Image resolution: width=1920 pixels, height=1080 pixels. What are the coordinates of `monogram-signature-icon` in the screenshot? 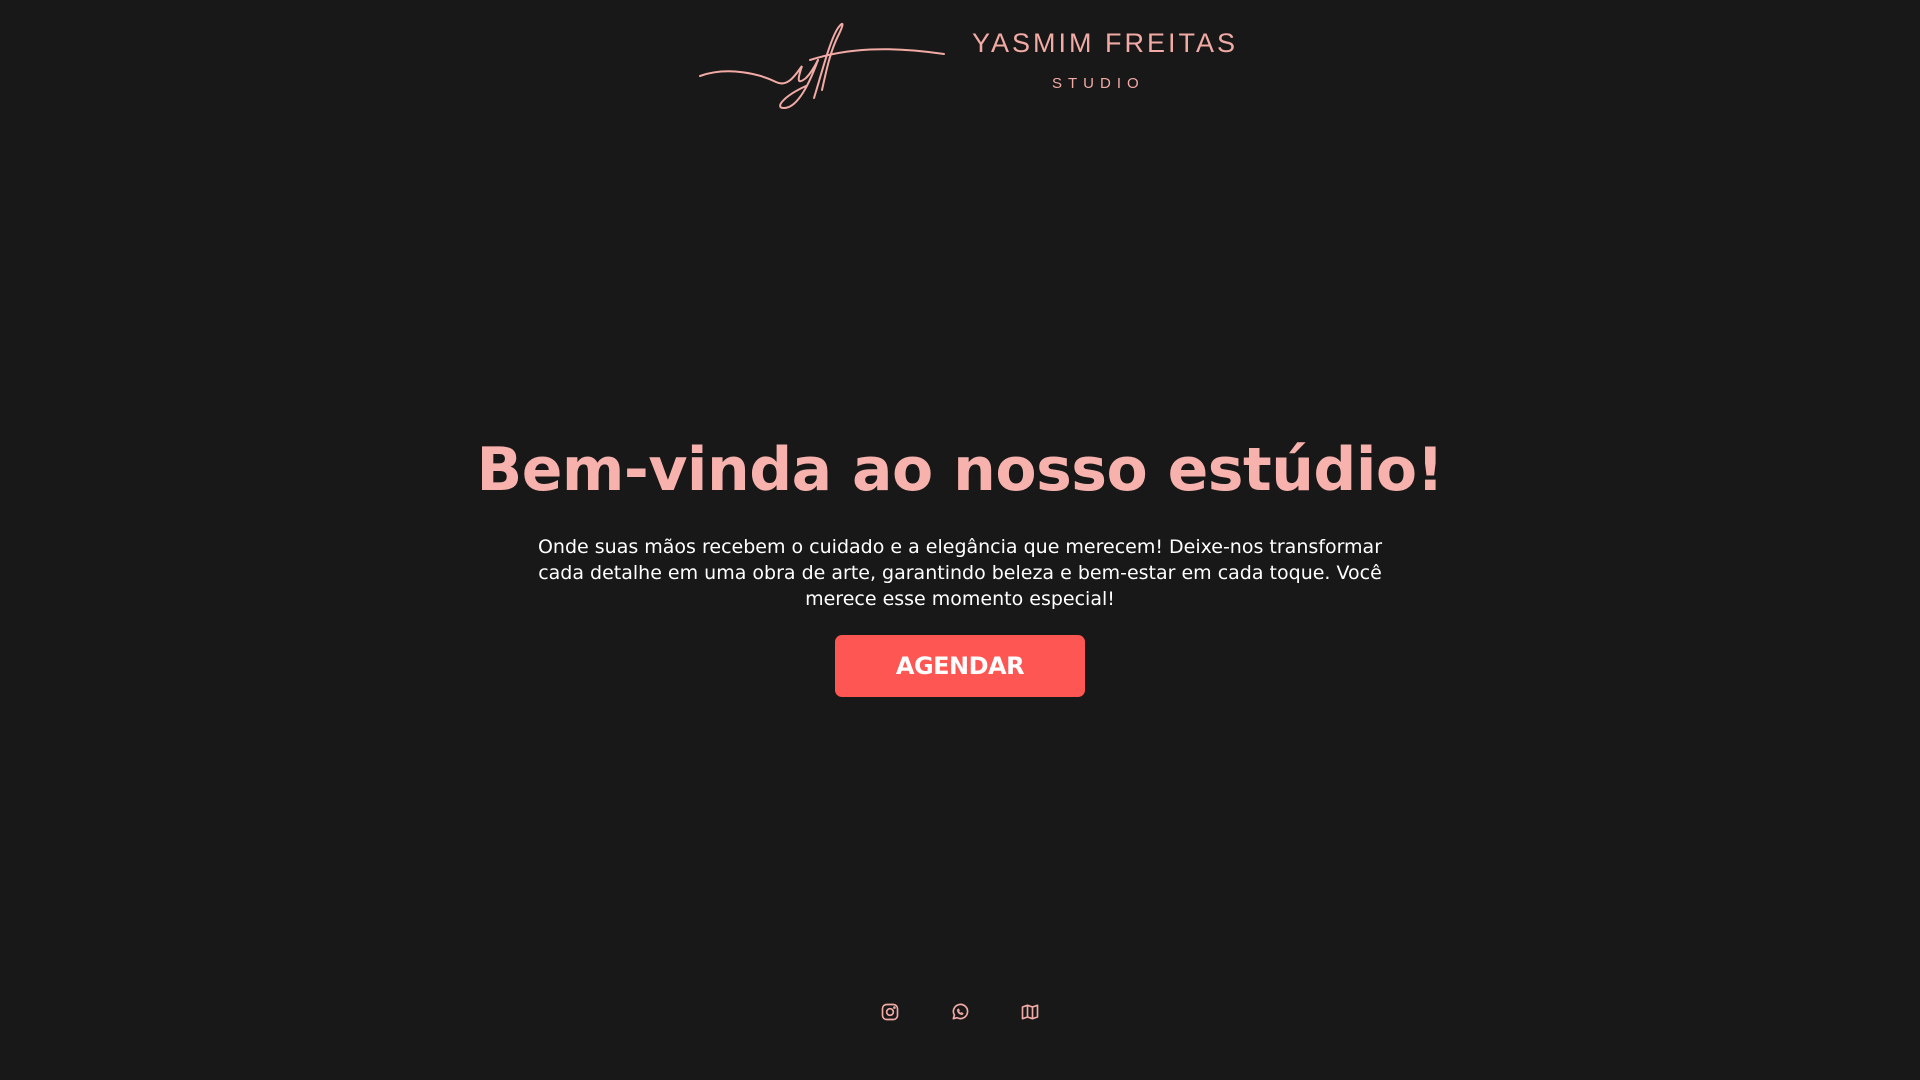 It's located at (822, 66).